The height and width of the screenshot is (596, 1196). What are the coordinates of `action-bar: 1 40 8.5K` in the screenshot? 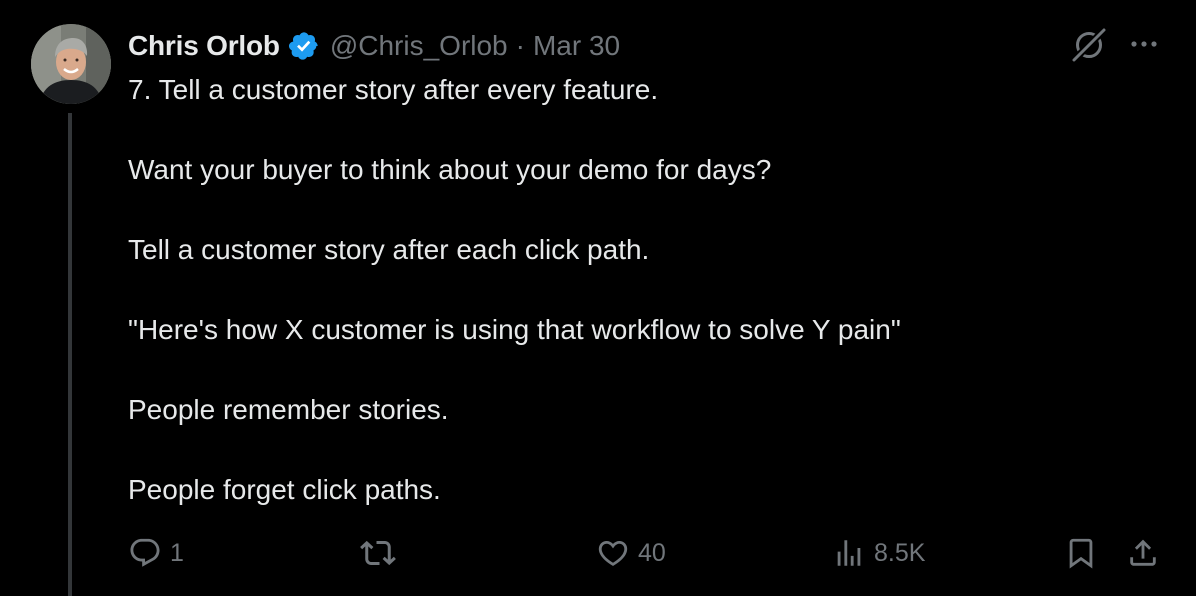 It's located at (598, 553).